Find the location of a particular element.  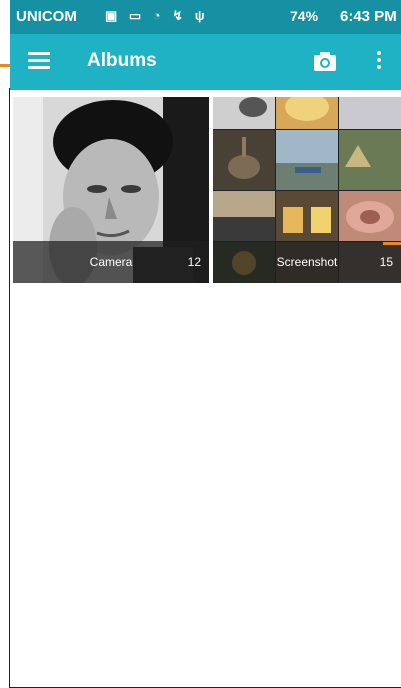

annotation-marker-right is located at coordinates (392, 243).